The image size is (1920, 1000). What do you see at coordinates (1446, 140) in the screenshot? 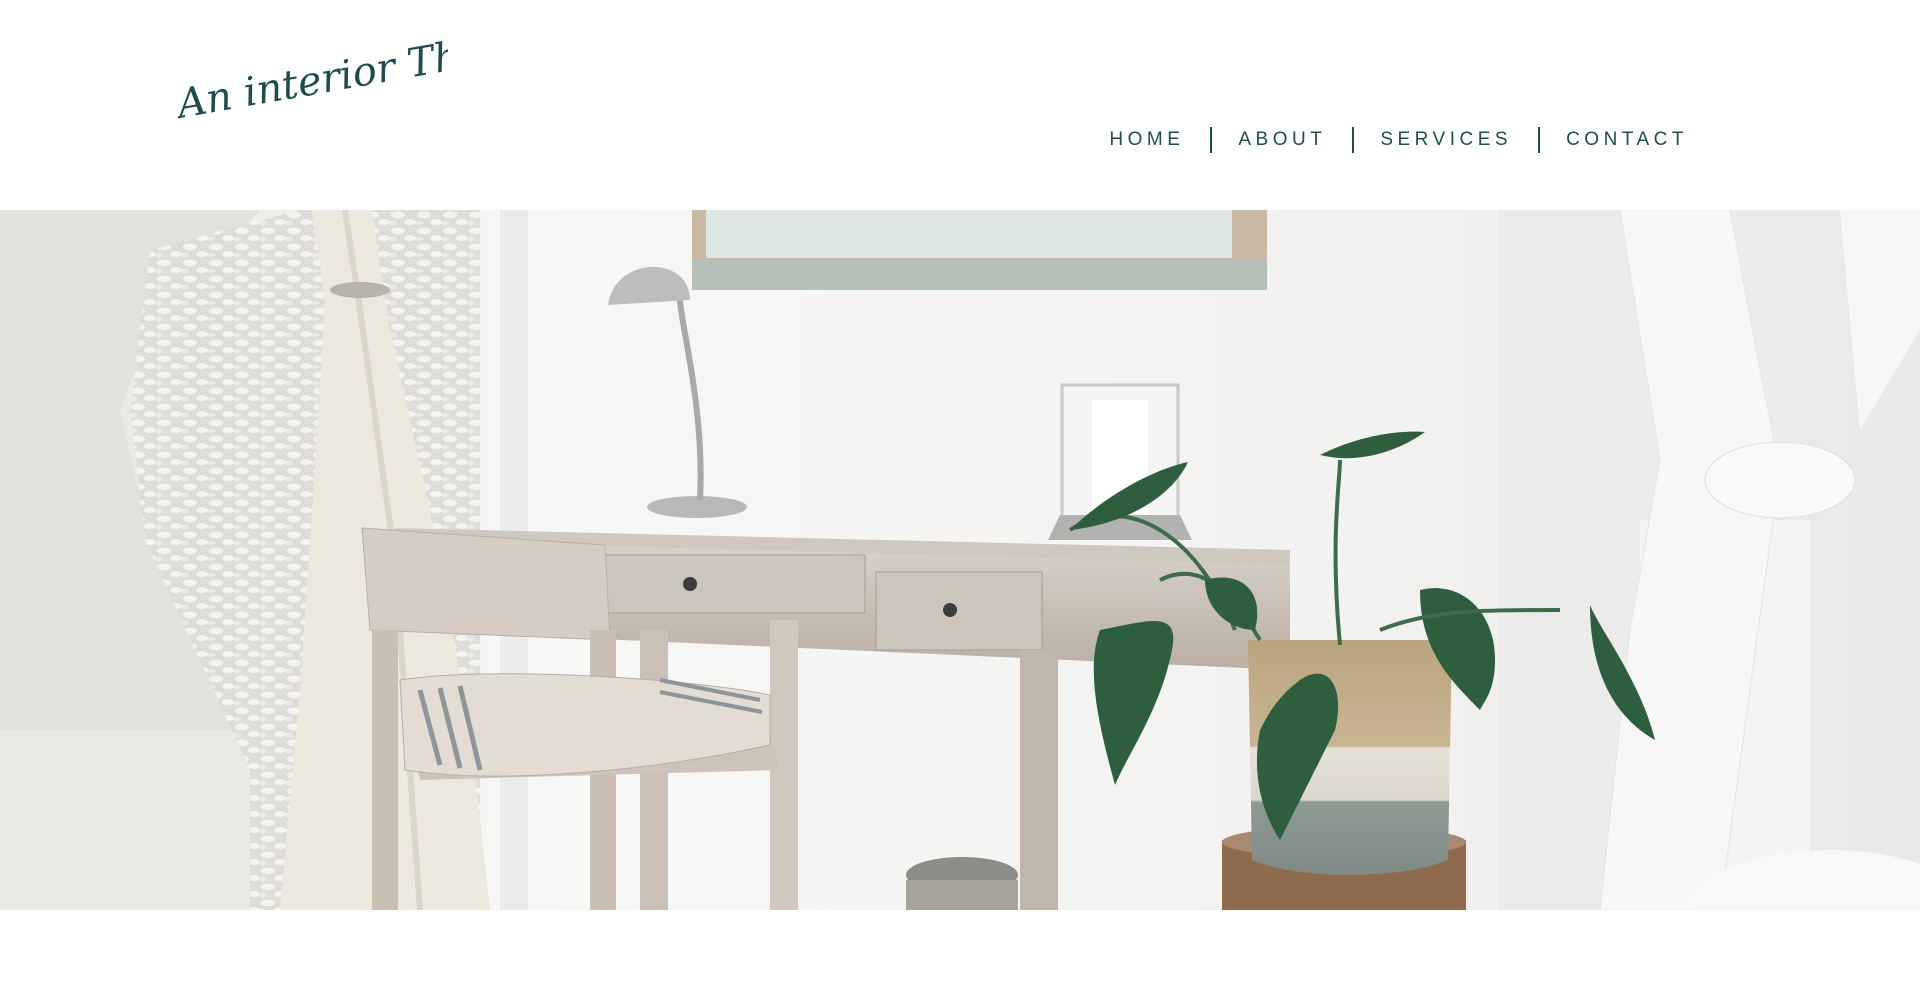
I see `nav-services-link: SERVICES` at bounding box center [1446, 140].